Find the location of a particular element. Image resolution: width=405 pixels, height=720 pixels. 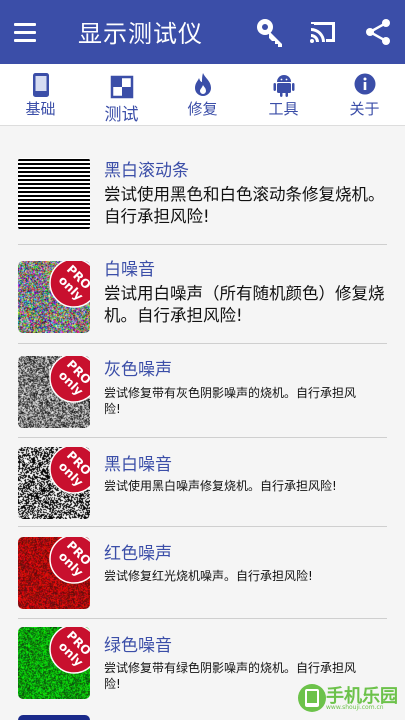

watermark-sub: www.shouji.com.cn is located at coordinates (355, 707).